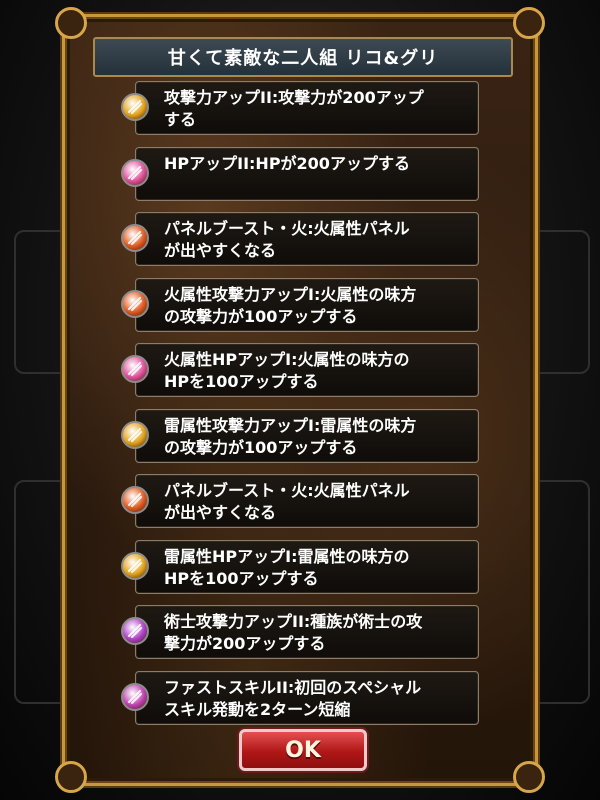 This screenshot has width=600, height=800. I want to click on attack-up-icon, so click(135, 107).